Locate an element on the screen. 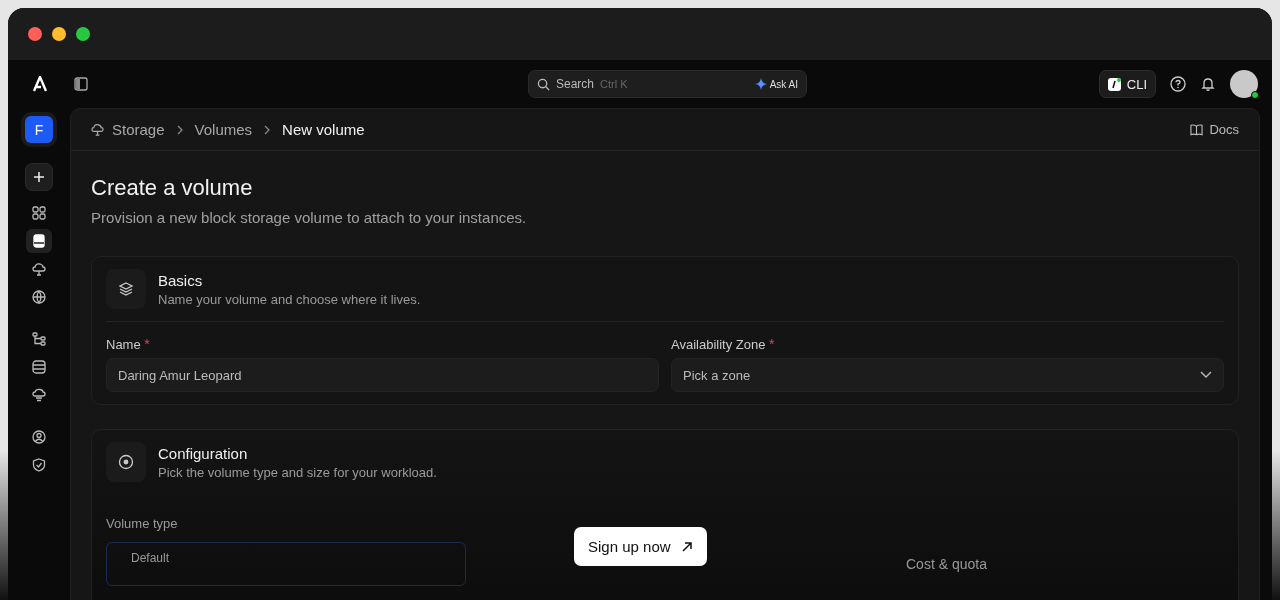 This screenshot has height=600, width=1280. cost-quota-label: Cost & quota is located at coordinates (946, 564).